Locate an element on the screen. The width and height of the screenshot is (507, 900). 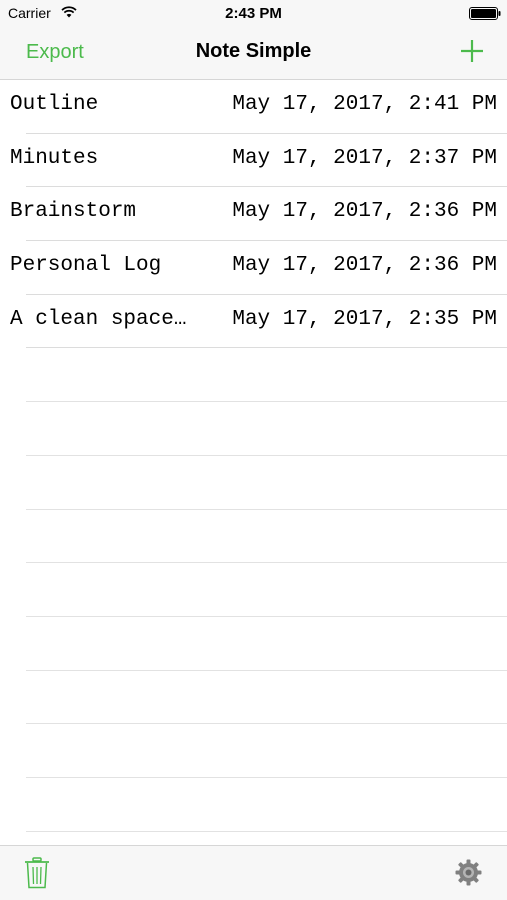
battery-icon is located at coordinates (485, 13).